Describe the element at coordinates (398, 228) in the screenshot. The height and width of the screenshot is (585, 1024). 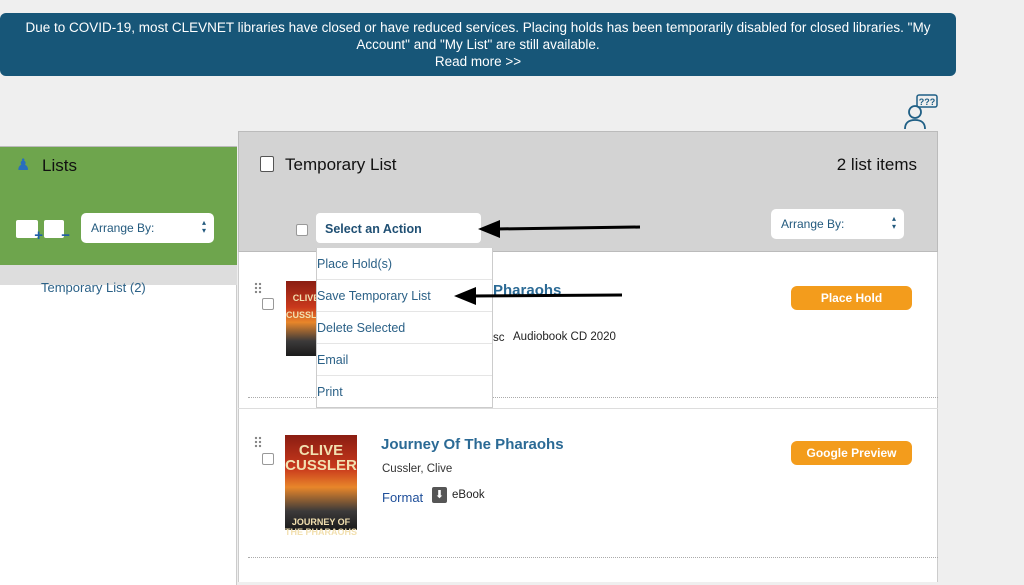
I see `action-select: Select an Action` at that location.